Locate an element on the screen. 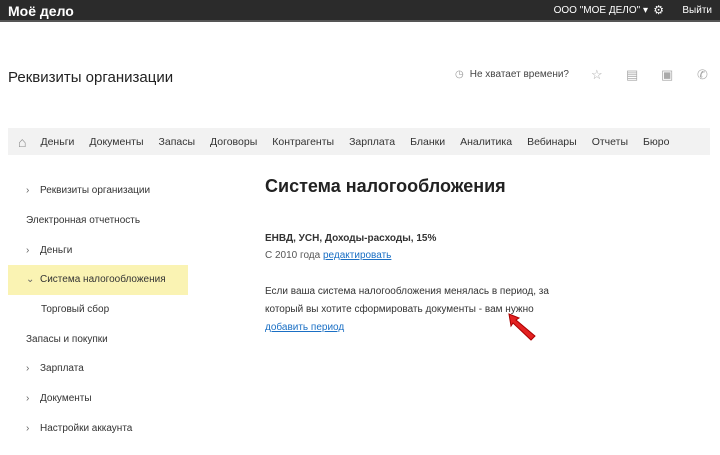 This screenshot has height=455, width=720. sidebar-label: Запасы и покупки is located at coordinates (67, 339).